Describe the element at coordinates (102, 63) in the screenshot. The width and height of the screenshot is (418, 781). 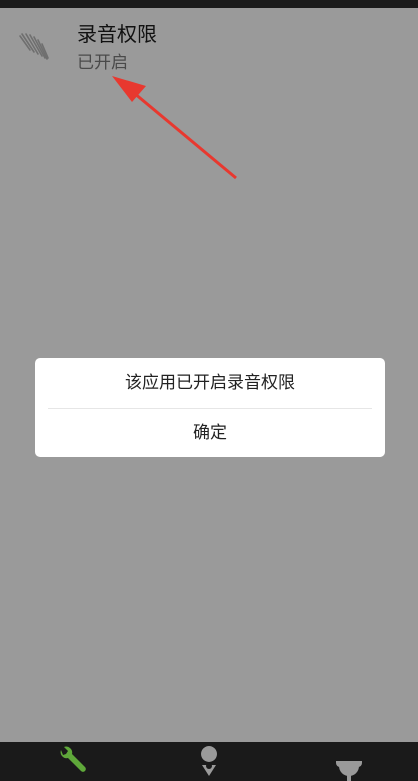
I see `permission-status: 已开启` at that location.